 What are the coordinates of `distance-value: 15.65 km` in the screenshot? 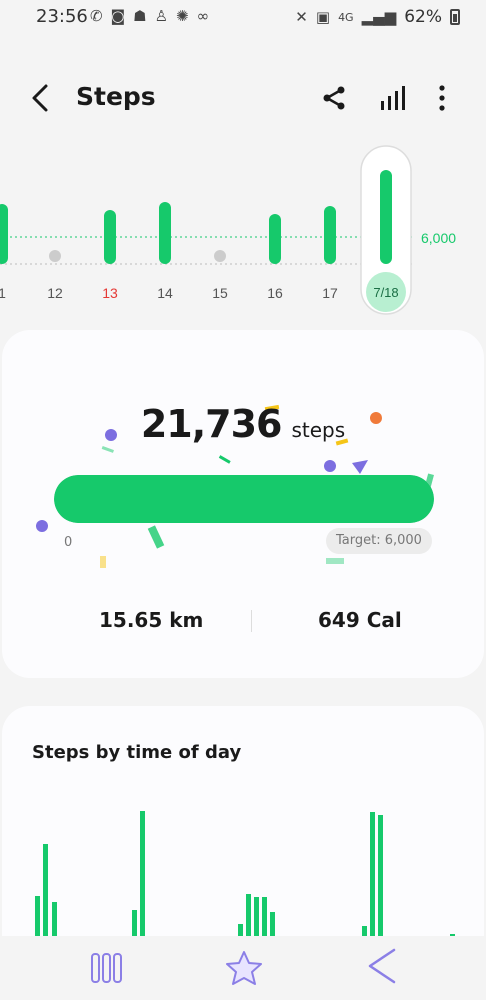 It's located at (151, 620).